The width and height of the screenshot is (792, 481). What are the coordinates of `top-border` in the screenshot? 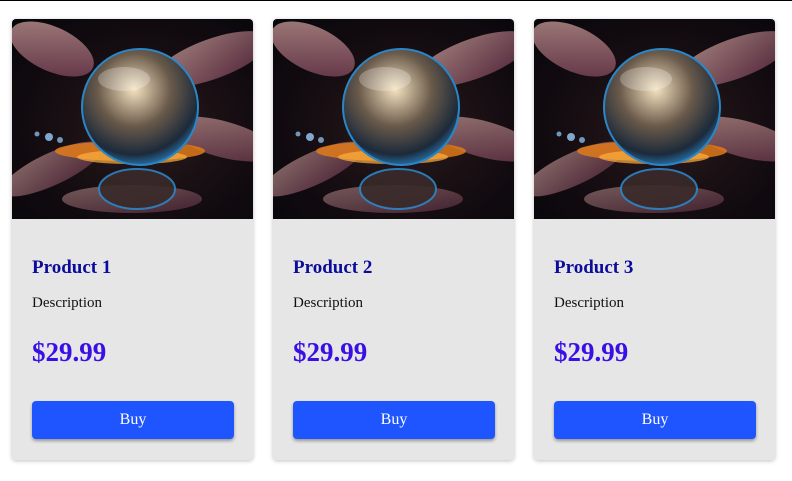 It's located at (396, 0).